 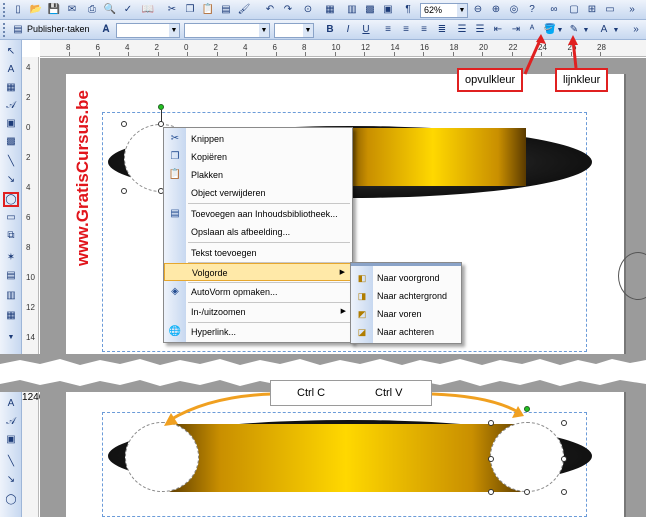 I want to click on underline-button: U, so click(x=366, y=30).